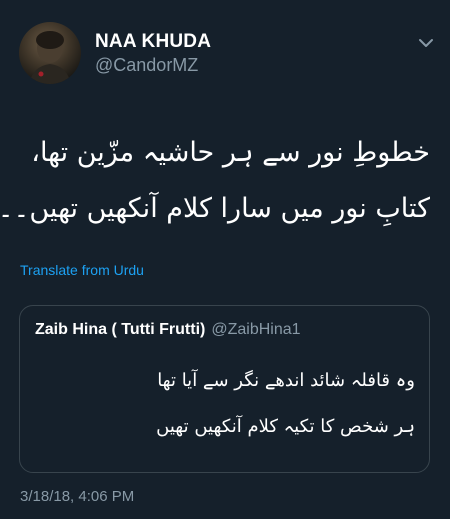 Image resolution: width=450 pixels, height=519 pixels. What do you see at coordinates (285, 426) in the screenshot?
I see `quoted-line-2: ہر شخص کا تکیہ کلام آنکھیں تھیں` at bounding box center [285, 426].